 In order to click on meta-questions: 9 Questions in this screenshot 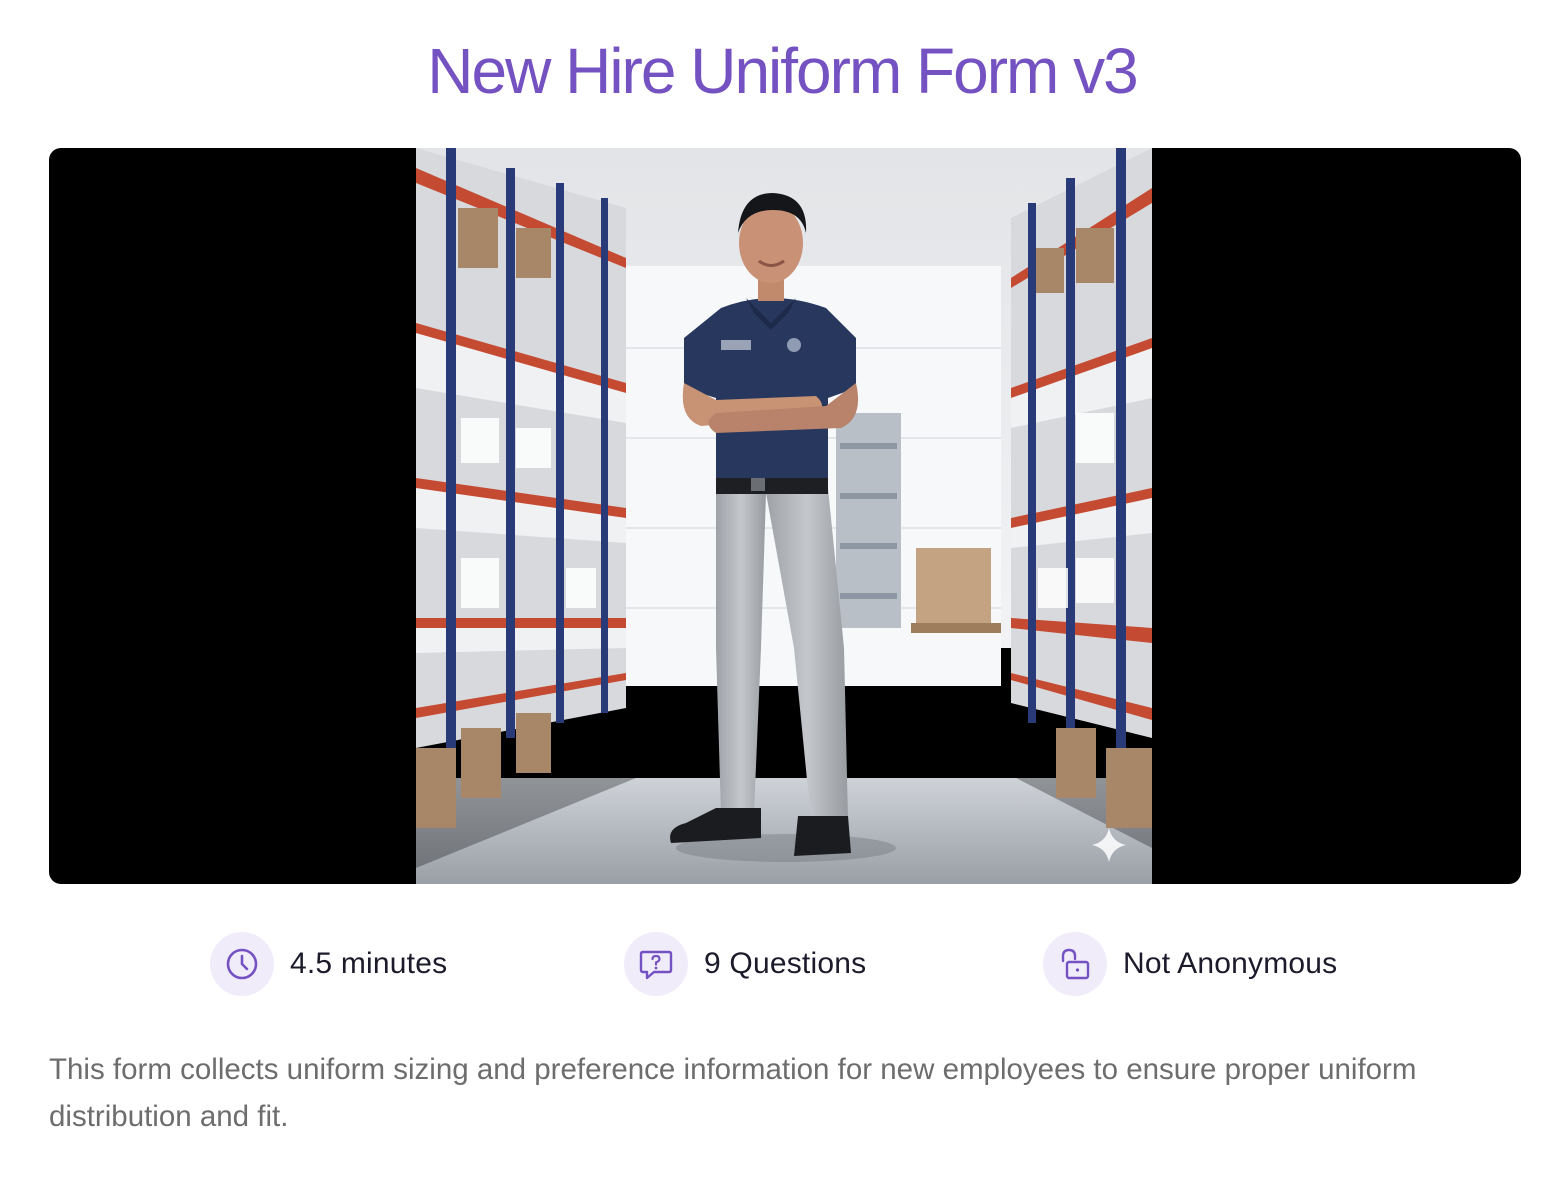, I will do `click(745, 964)`.